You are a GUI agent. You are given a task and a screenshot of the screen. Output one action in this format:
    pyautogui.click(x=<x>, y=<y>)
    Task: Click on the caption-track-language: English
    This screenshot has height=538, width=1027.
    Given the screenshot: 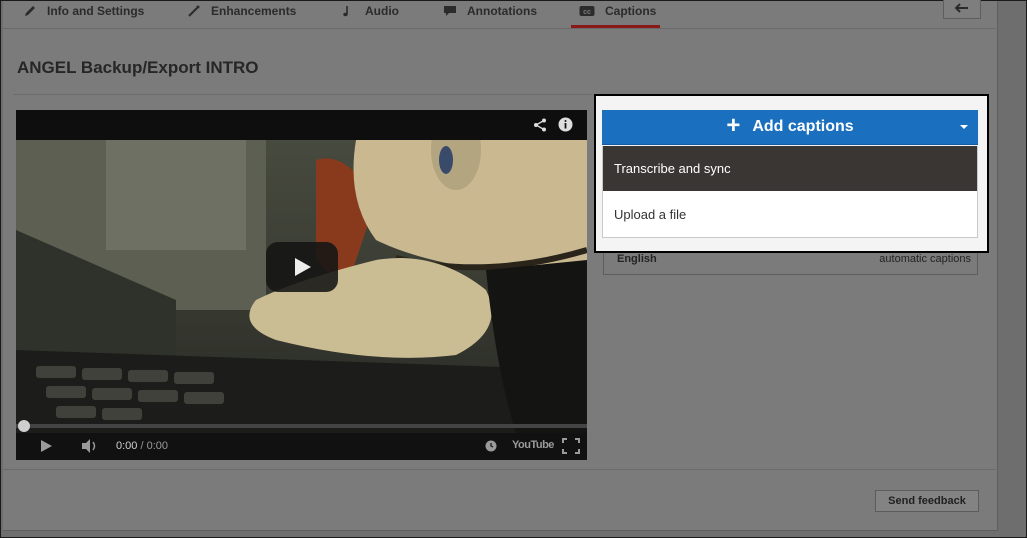 What is the action you would take?
    pyautogui.click(x=637, y=259)
    